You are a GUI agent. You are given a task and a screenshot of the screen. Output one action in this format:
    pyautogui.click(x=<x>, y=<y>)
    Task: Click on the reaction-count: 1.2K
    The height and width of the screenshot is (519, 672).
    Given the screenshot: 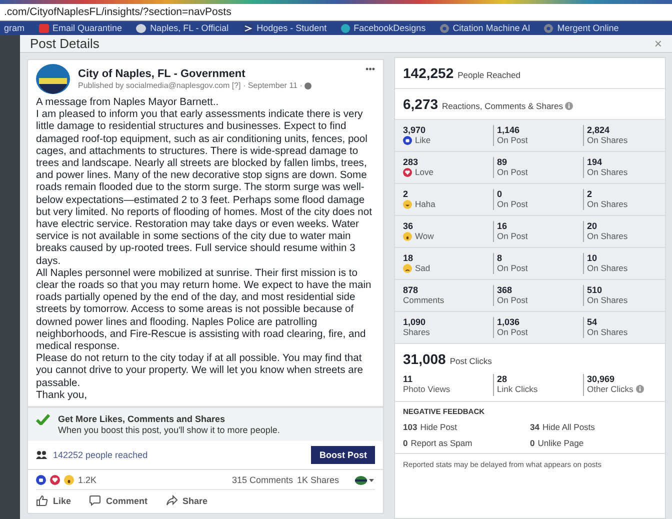 What is the action you would take?
    pyautogui.click(x=87, y=480)
    